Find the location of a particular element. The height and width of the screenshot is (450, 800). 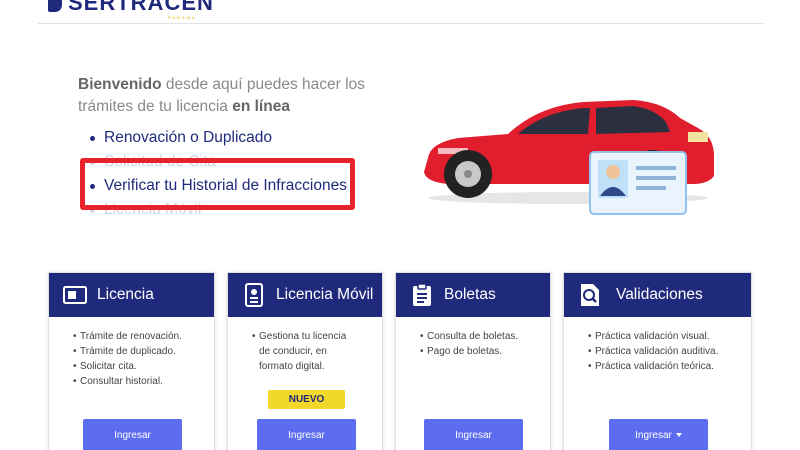

list-item: Solicitar cita. is located at coordinates (143, 366).